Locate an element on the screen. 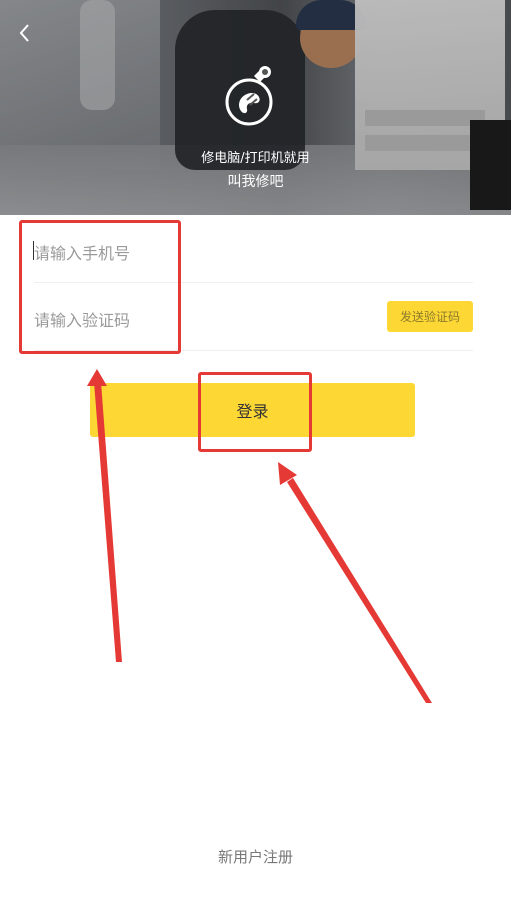 This screenshot has height=900, width=511. chevron-left-icon is located at coordinates (24, 33).